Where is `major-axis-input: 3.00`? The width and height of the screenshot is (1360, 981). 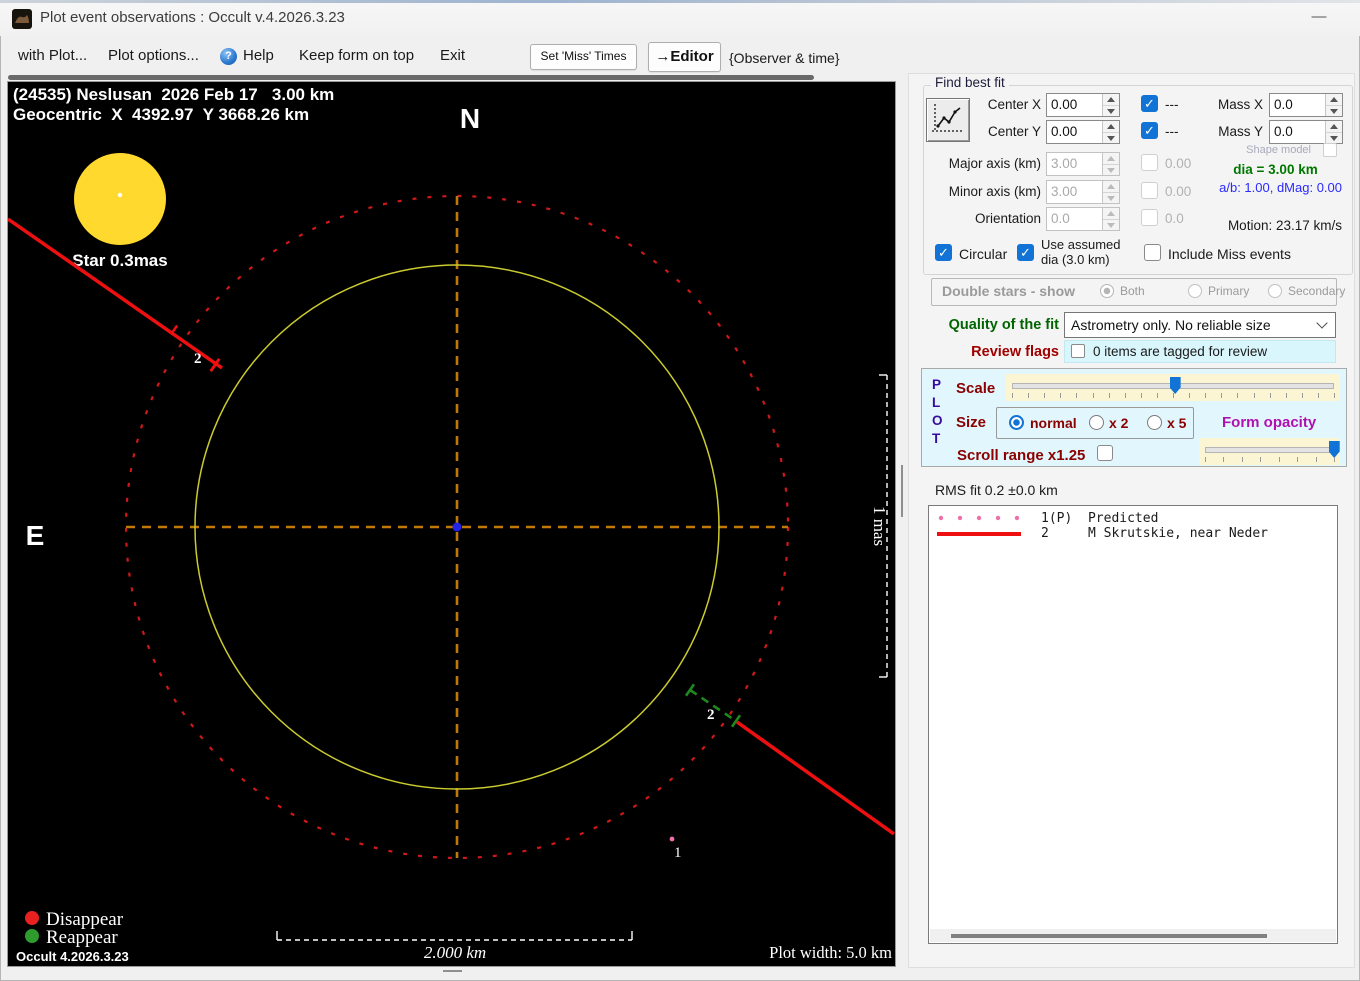 major-axis-input: 3.00 is located at coordinates (1083, 164).